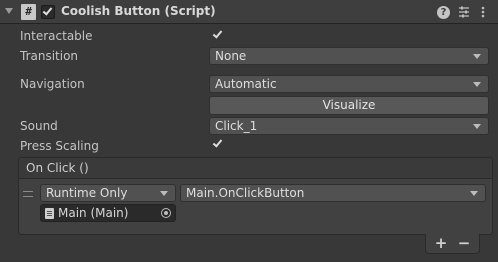 This screenshot has height=262, width=498. I want to click on navigation-label: Navigation, so click(52, 84).